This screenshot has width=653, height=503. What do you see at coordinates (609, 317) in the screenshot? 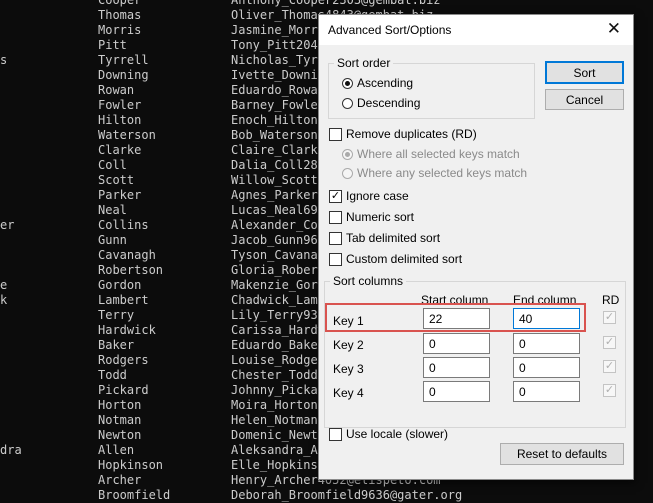
I see `key-1-rd-checkbox: ✓` at bounding box center [609, 317].